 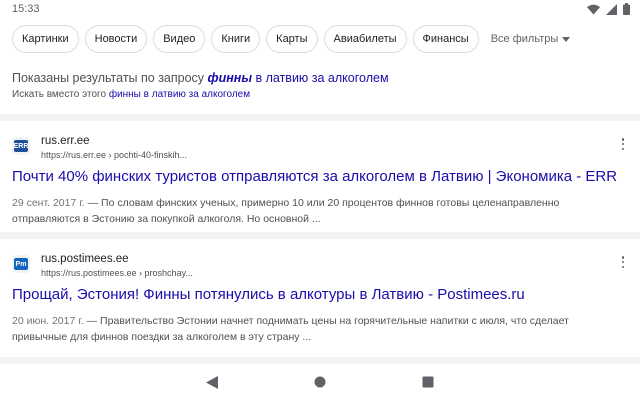 What do you see at coordinates (26, 9) in the screenshot?
I see `status-time: 15:33` at bounding box center [26, 9].